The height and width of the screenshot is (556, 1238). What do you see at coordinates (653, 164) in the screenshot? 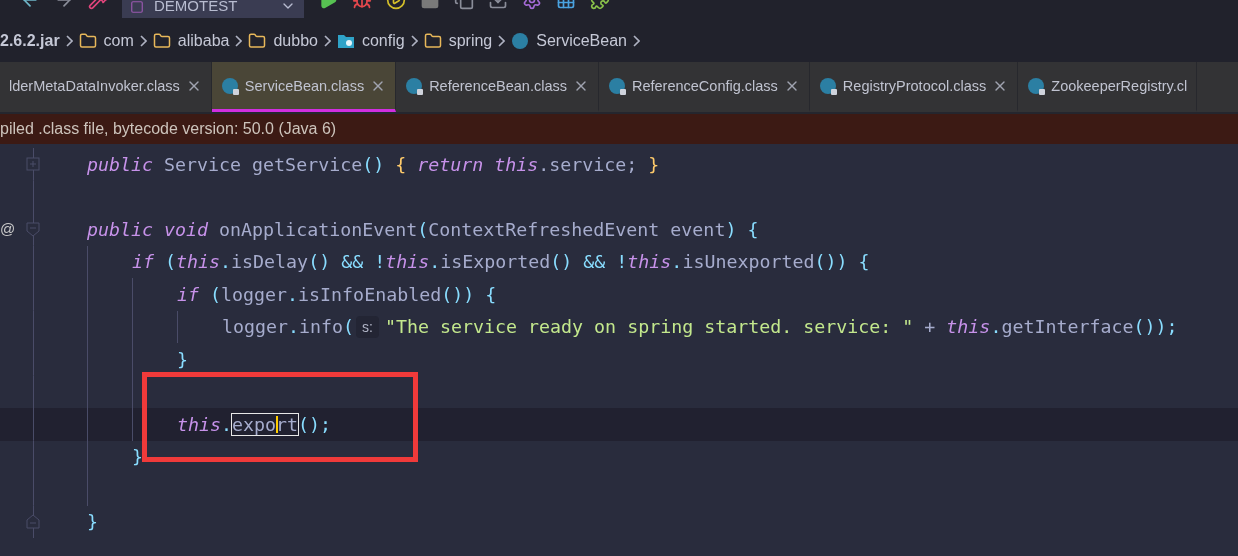
I see `brace: }` at bounding box center [653, 164].